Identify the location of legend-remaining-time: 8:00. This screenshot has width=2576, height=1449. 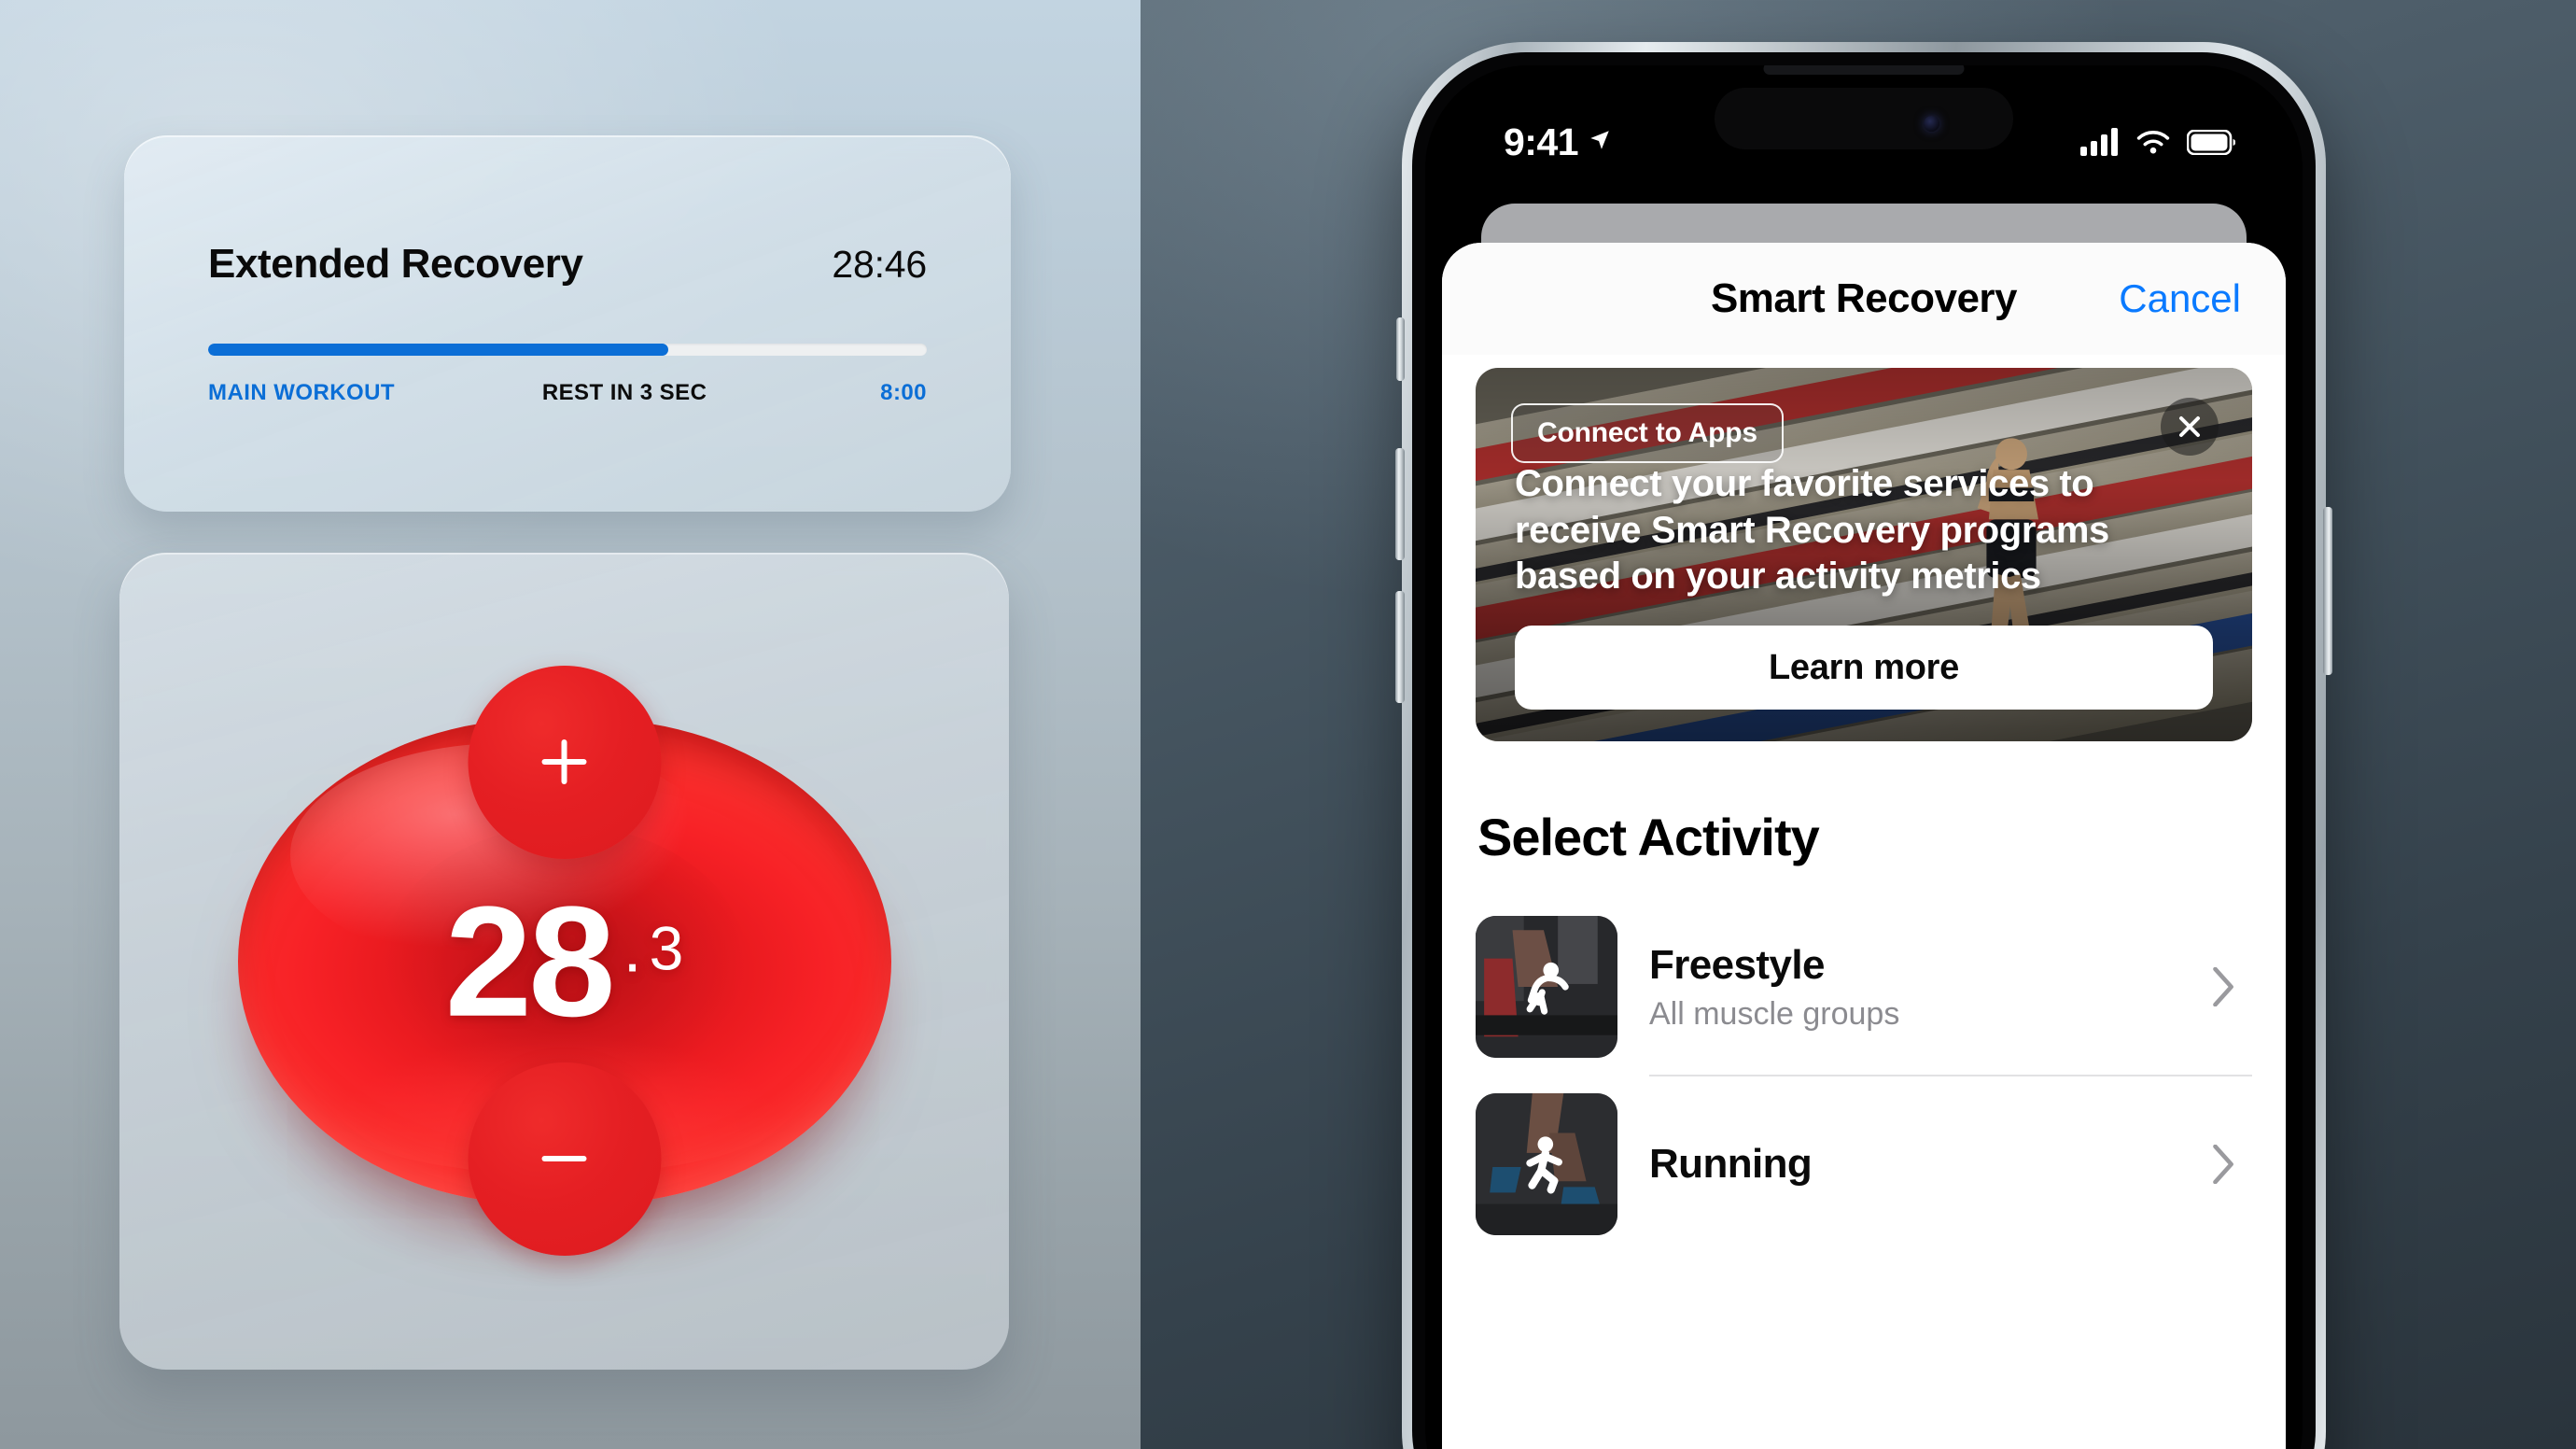
(903, 392).